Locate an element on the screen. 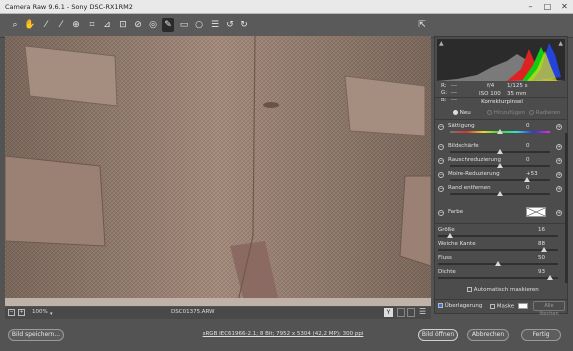 The height and width of the screenshot is (351, 573). spot-removal-icon: ⊘ is located at coordinates (138, 25).